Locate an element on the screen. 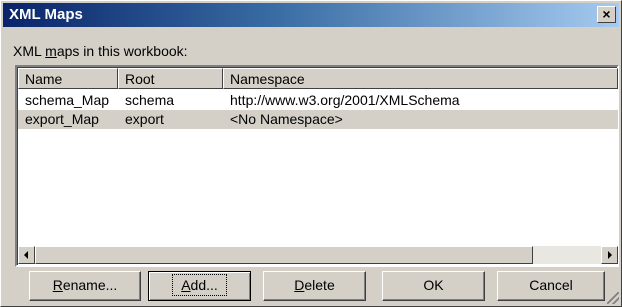 The height and width of the screenshot is (307, 622). rename-mnemonic: R is located at coordinates (57, 285).